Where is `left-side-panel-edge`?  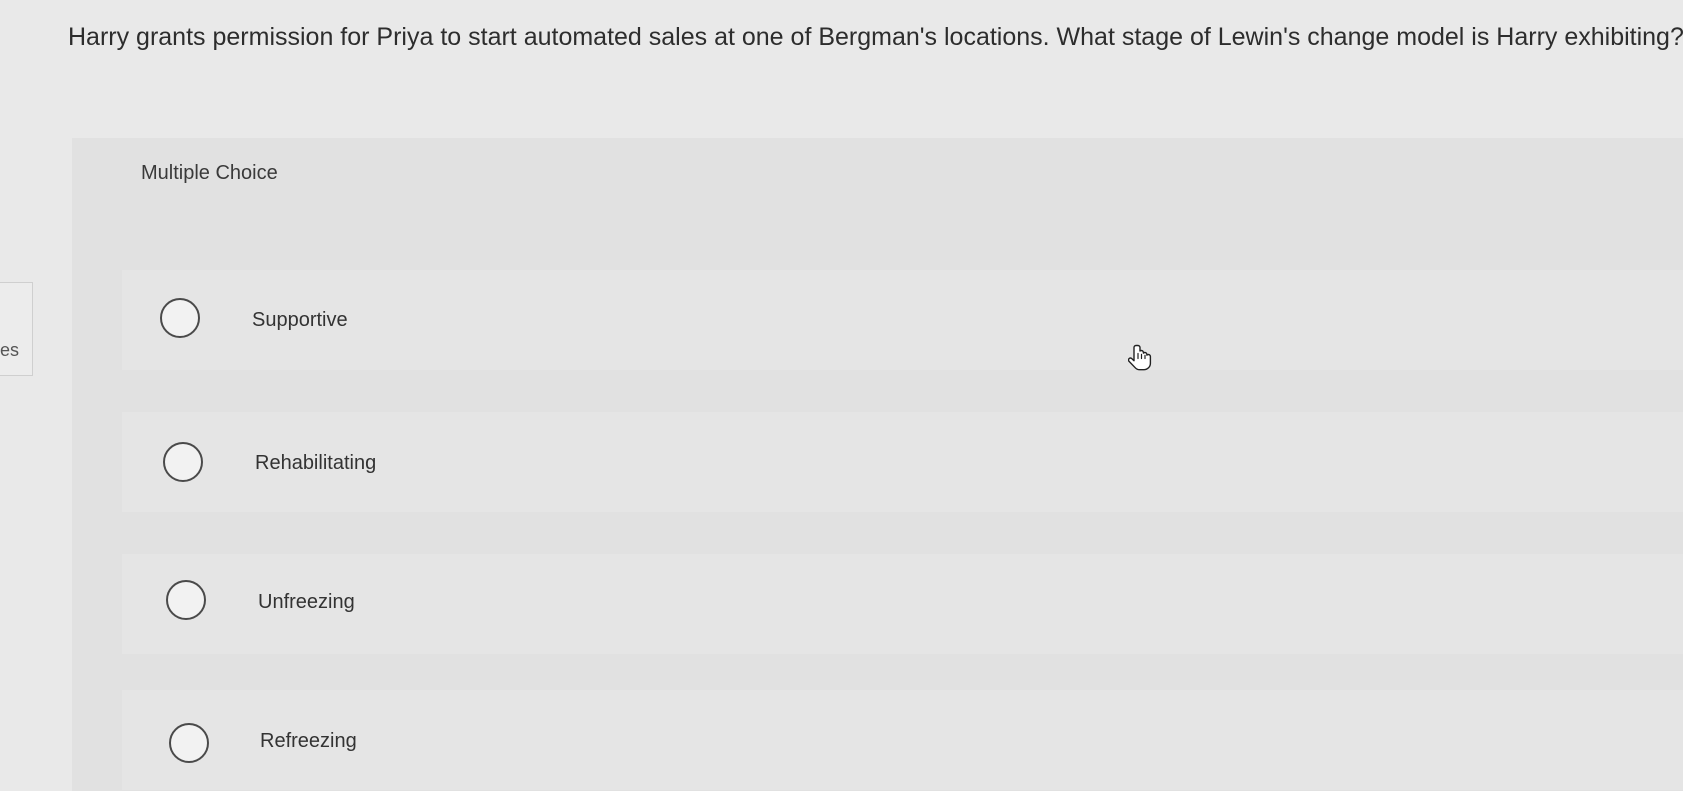 left-side-panel-edge is located at coordinates (16, 329).